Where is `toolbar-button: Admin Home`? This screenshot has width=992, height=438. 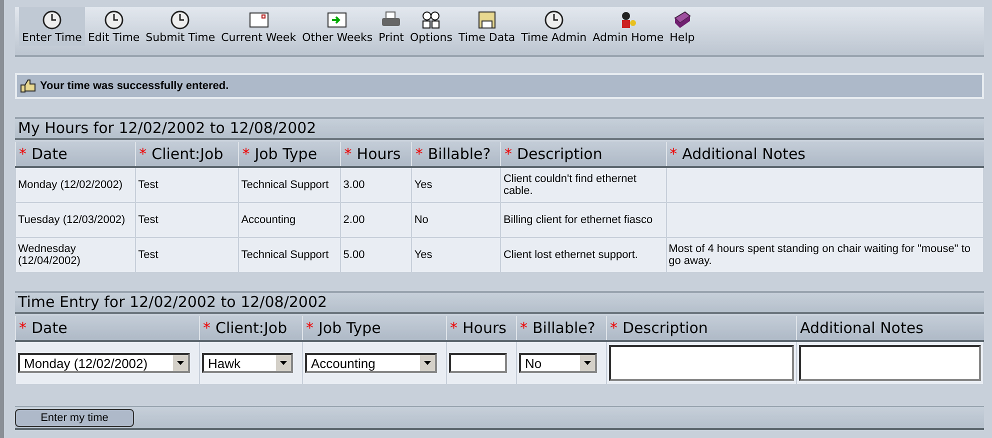
toolbar-button: Admin Home is located at coordinates (628, 26).